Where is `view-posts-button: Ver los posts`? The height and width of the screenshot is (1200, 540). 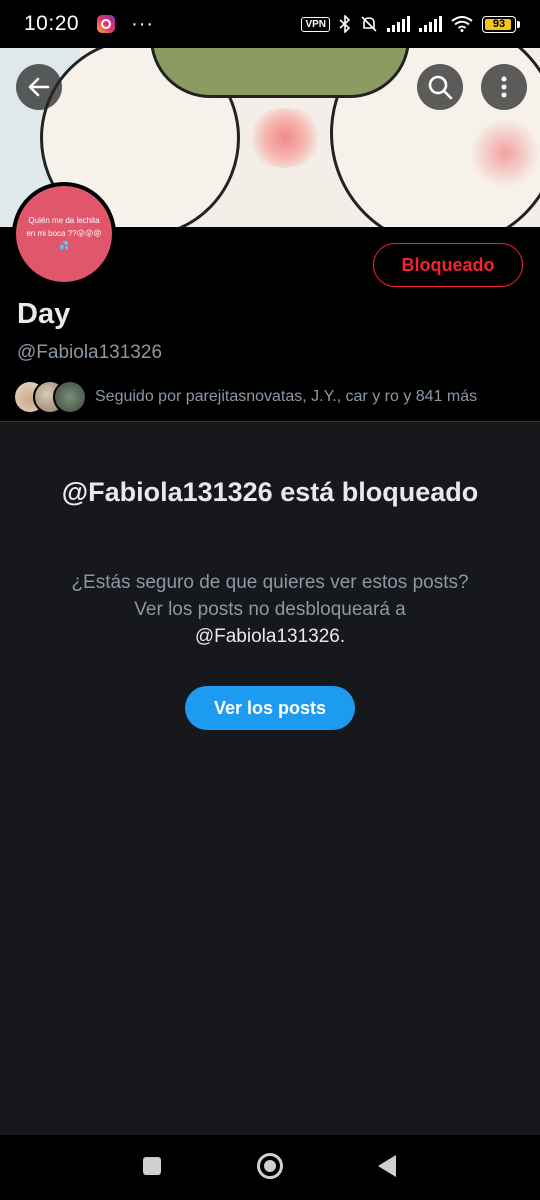
view-posts-button: Ver los posts is located at coordinates (270, 708).